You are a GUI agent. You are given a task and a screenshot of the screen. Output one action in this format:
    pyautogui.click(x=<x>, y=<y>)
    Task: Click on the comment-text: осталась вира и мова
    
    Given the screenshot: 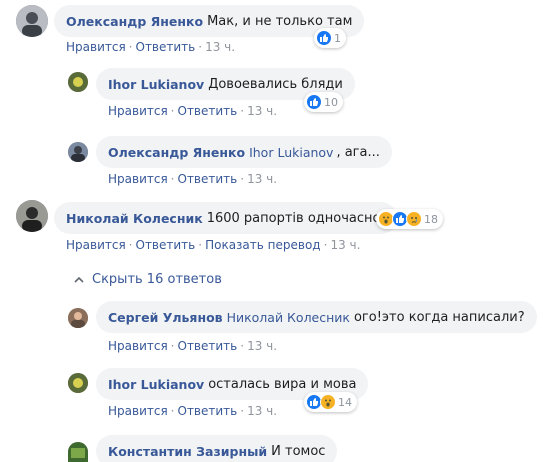 What is the action you would take?
    pyautogui.click(x=282, y=384)
    